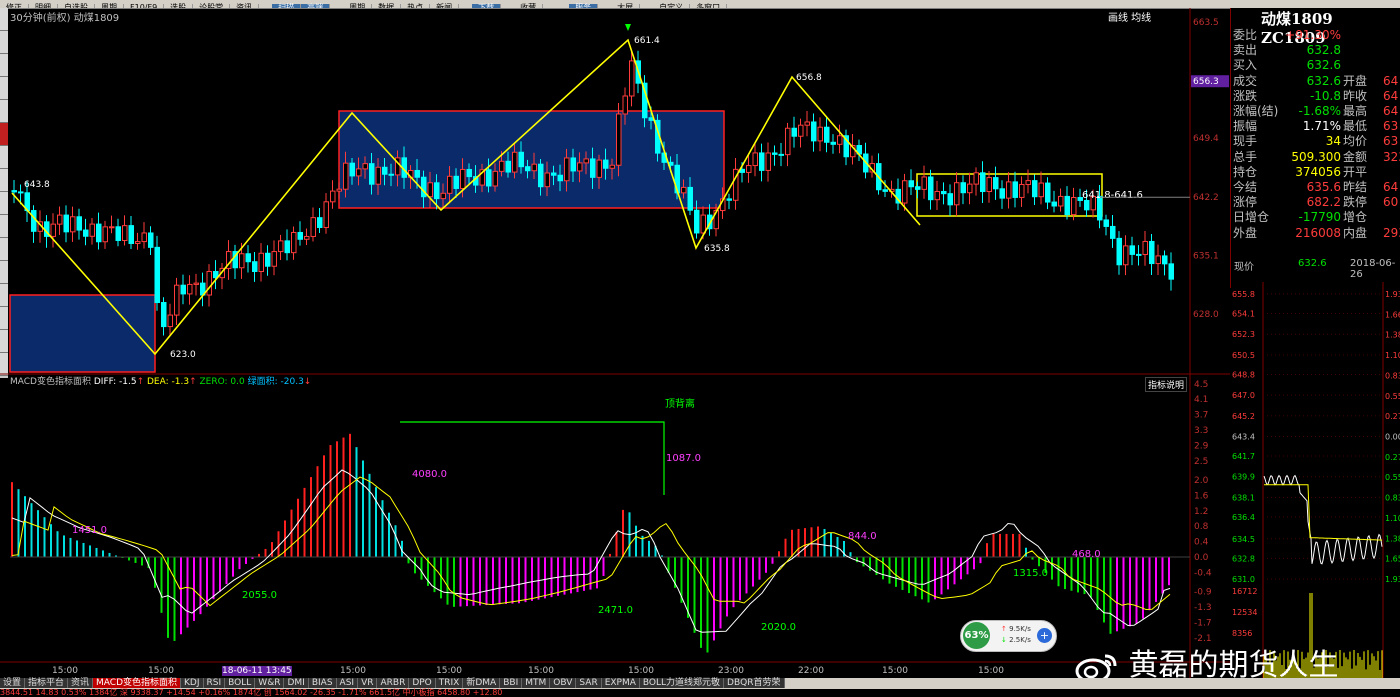 The image size is (1400, 697). What do you see at coordinates (296, 683) in the screenshot?
I see `indicator-tab: DMI` at bounding box center [296, 683].